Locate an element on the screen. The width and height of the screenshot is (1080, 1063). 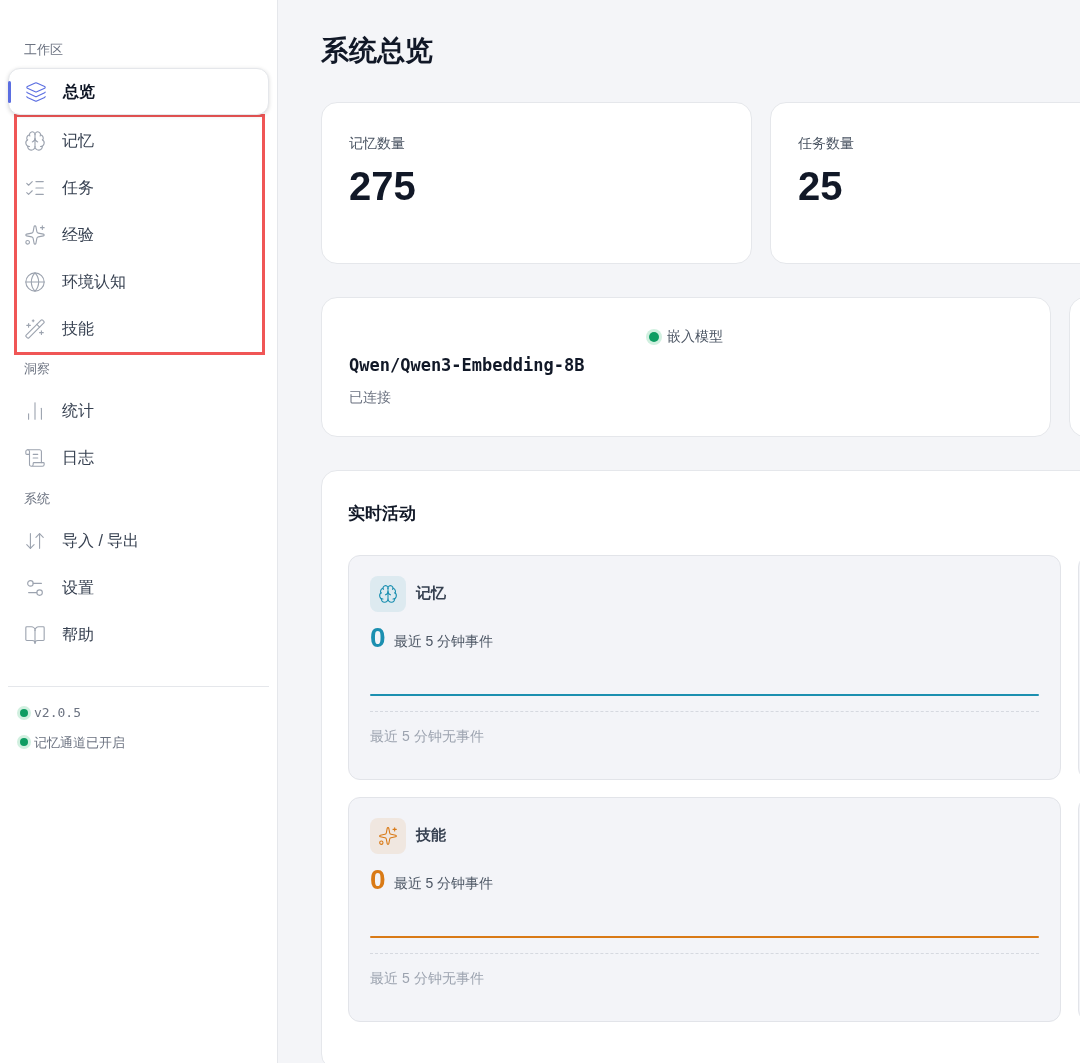
section-heading: 工作区 is located at coordinates (43, 50).